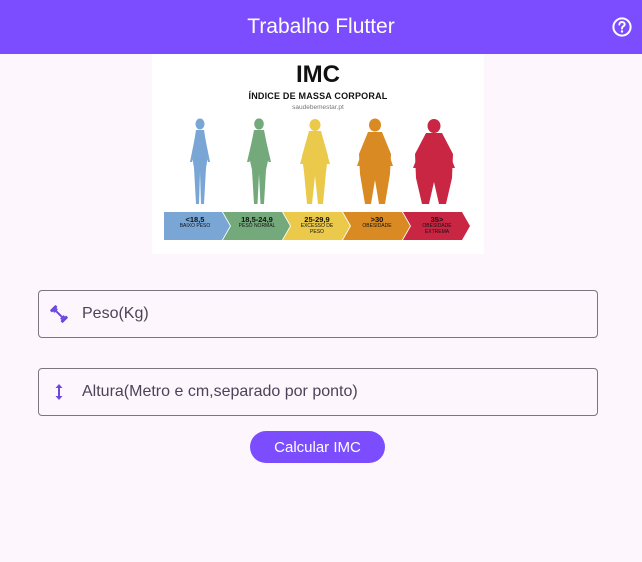  What do you see at coordinates (317, 447) in the screenshot?
I see `calcular-imc-button: Calcular IMC` at bounding box center [317, 447].